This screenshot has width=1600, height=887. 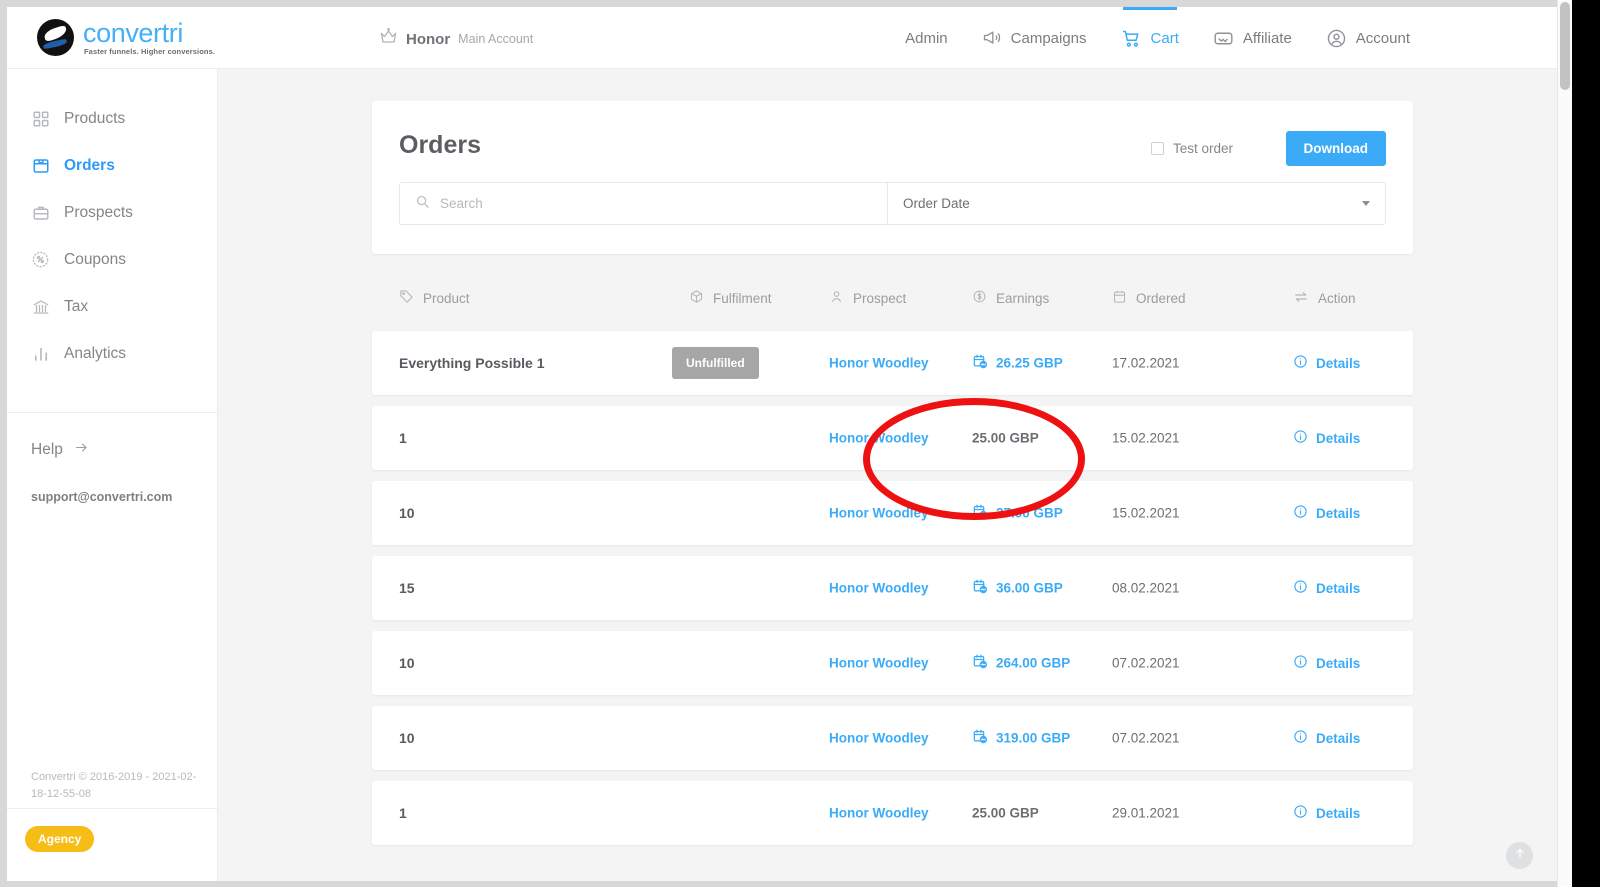 I want to click on sidebar-item-products: Products, so click(x=112, y=118).